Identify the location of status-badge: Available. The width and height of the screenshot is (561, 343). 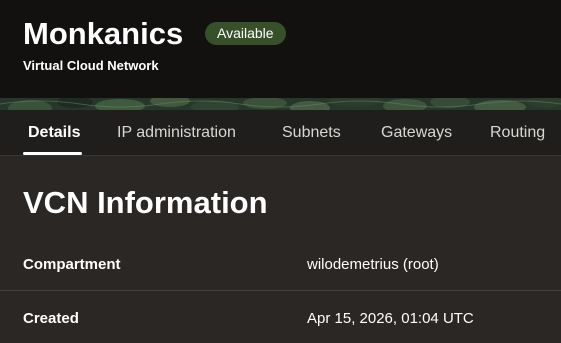
(245, 33).